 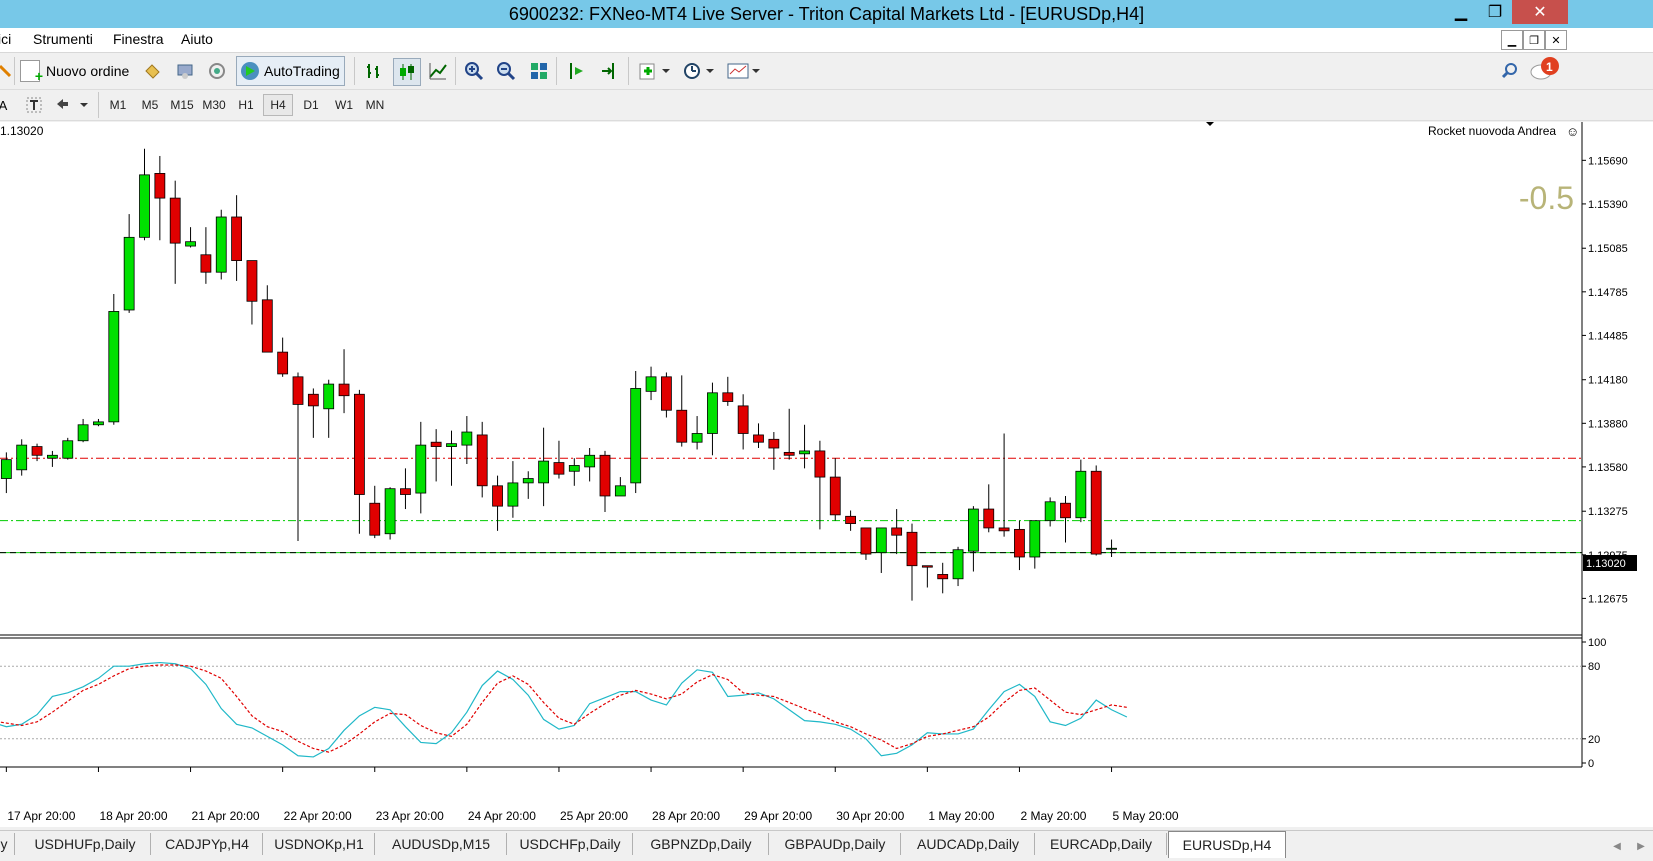 What do you see at coordinates (1512, 40) in the screenshot?
I see `mdi-minimize-button: ▁` at bounding box center [1512, 40].